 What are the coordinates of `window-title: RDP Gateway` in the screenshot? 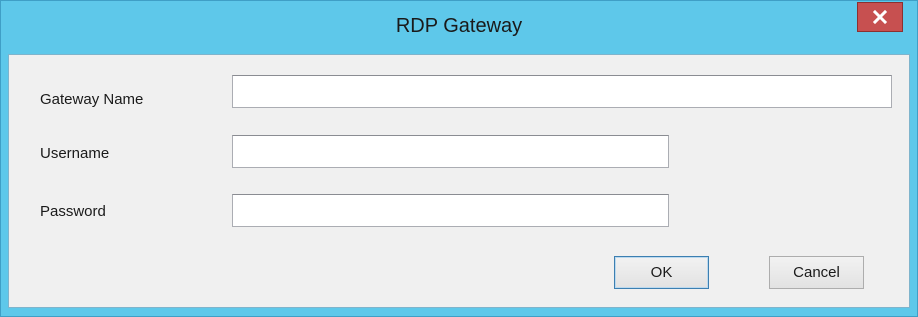 It's located at (459, 26).